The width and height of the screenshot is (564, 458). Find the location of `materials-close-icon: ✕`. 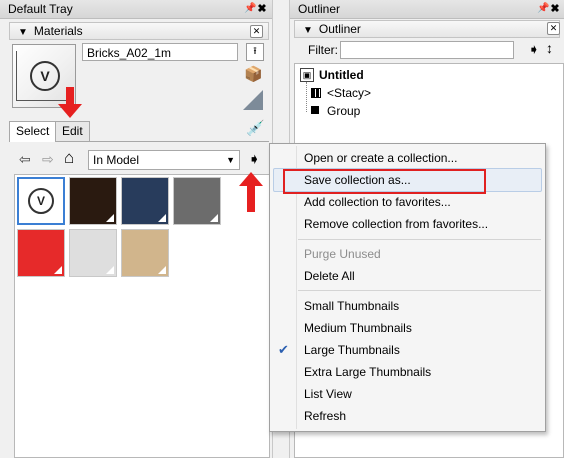

materials-close-icon: ✕ is located at coordinates (256, 31).